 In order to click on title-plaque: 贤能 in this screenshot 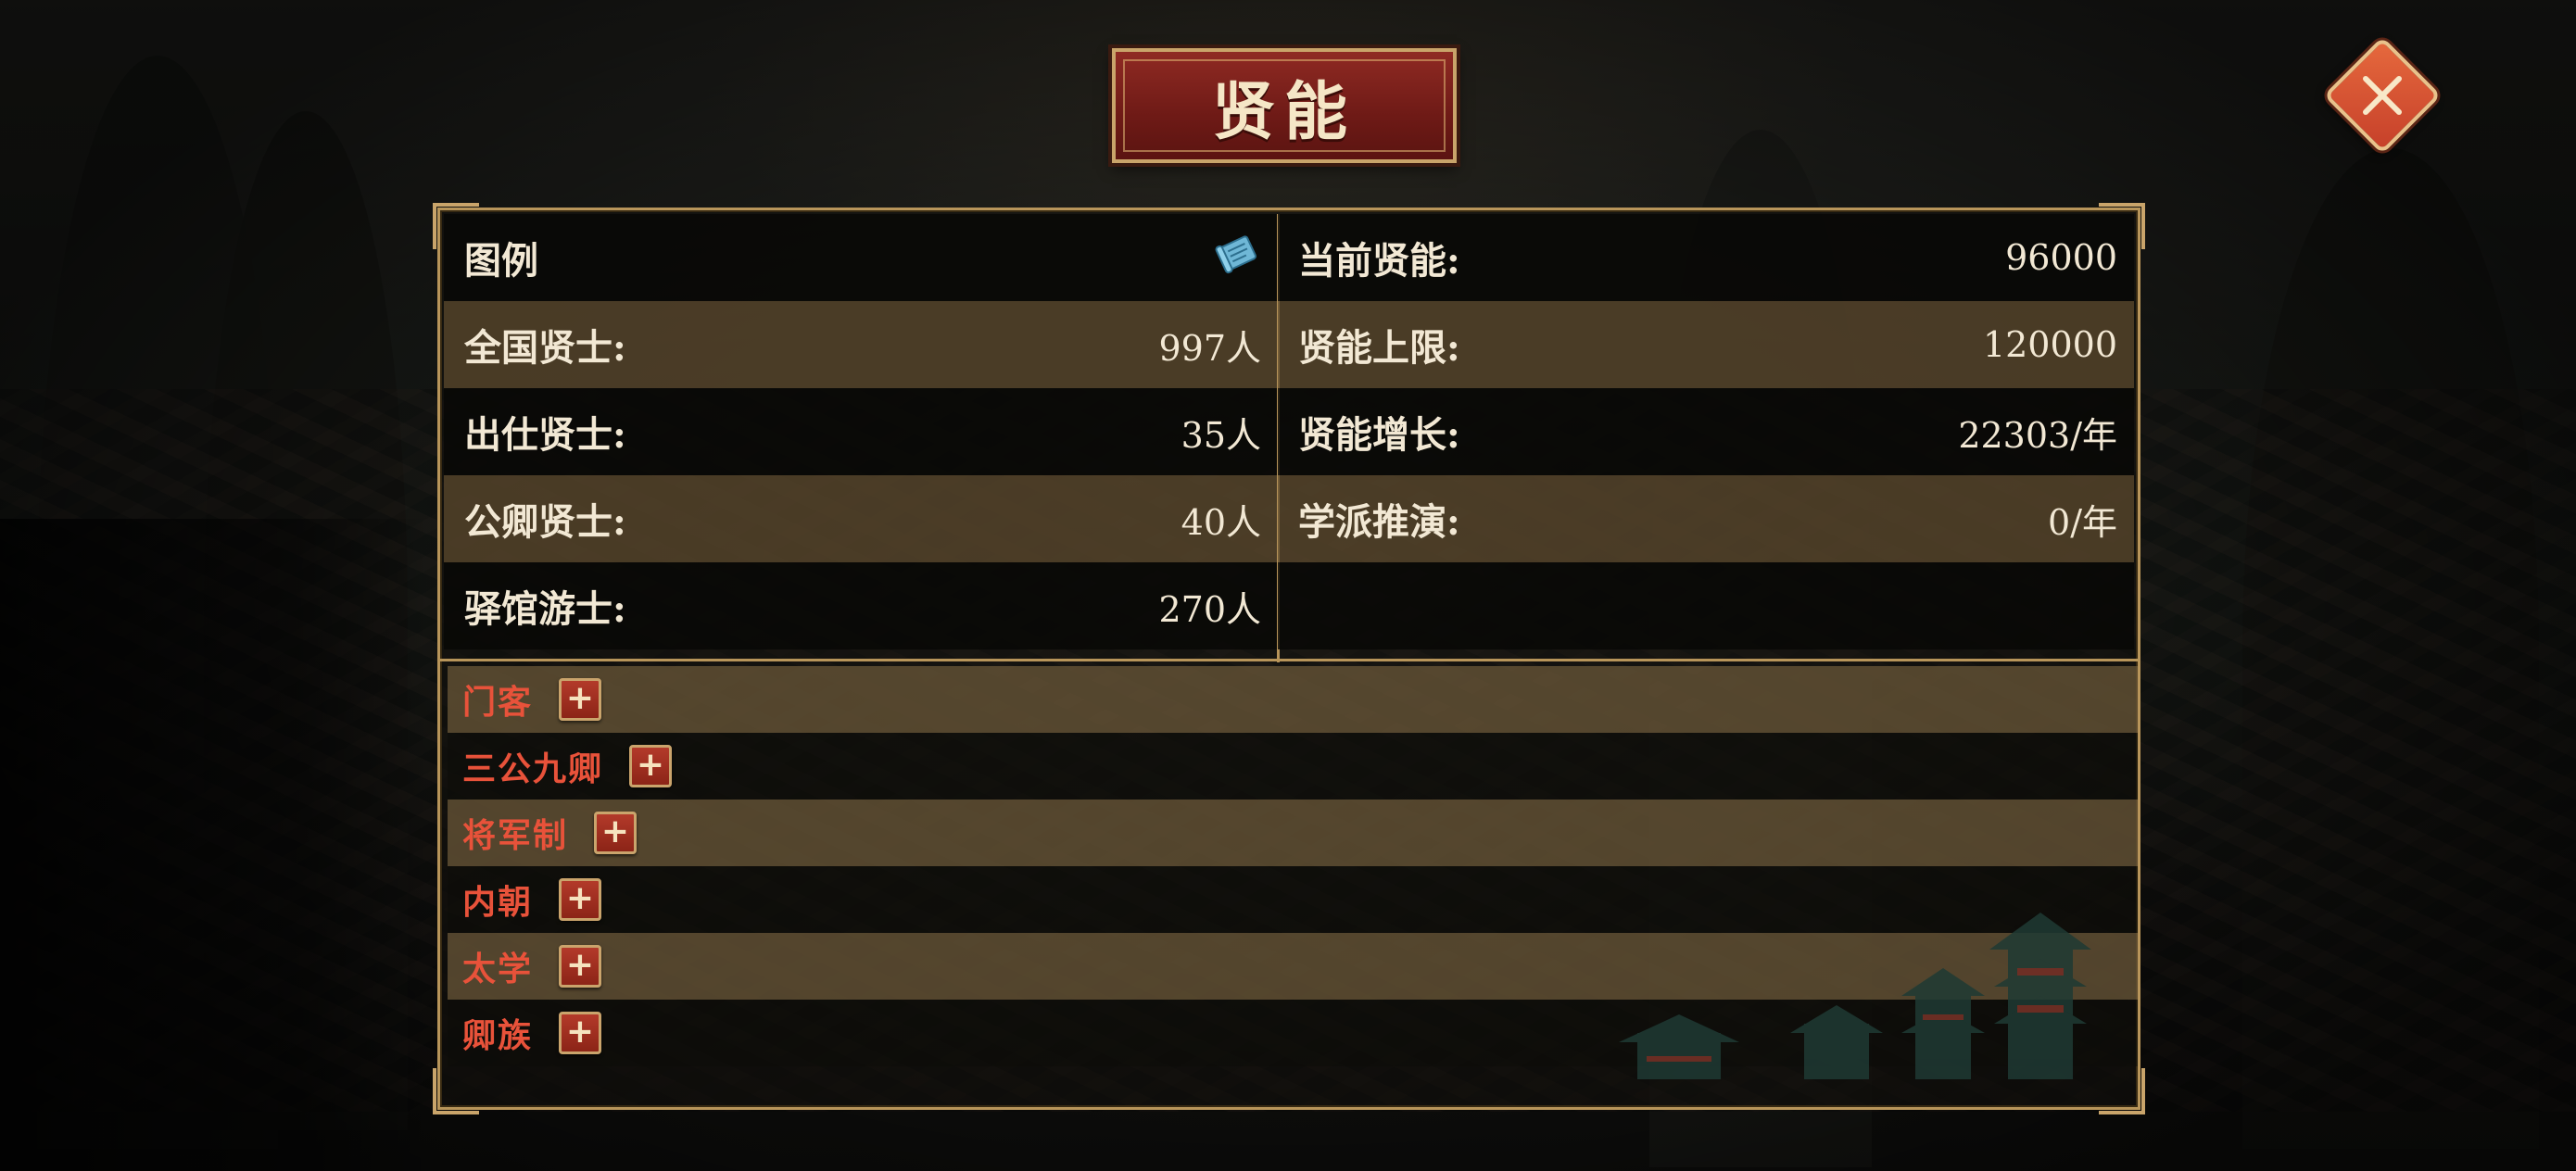, I will do `click(1284, 106)`.